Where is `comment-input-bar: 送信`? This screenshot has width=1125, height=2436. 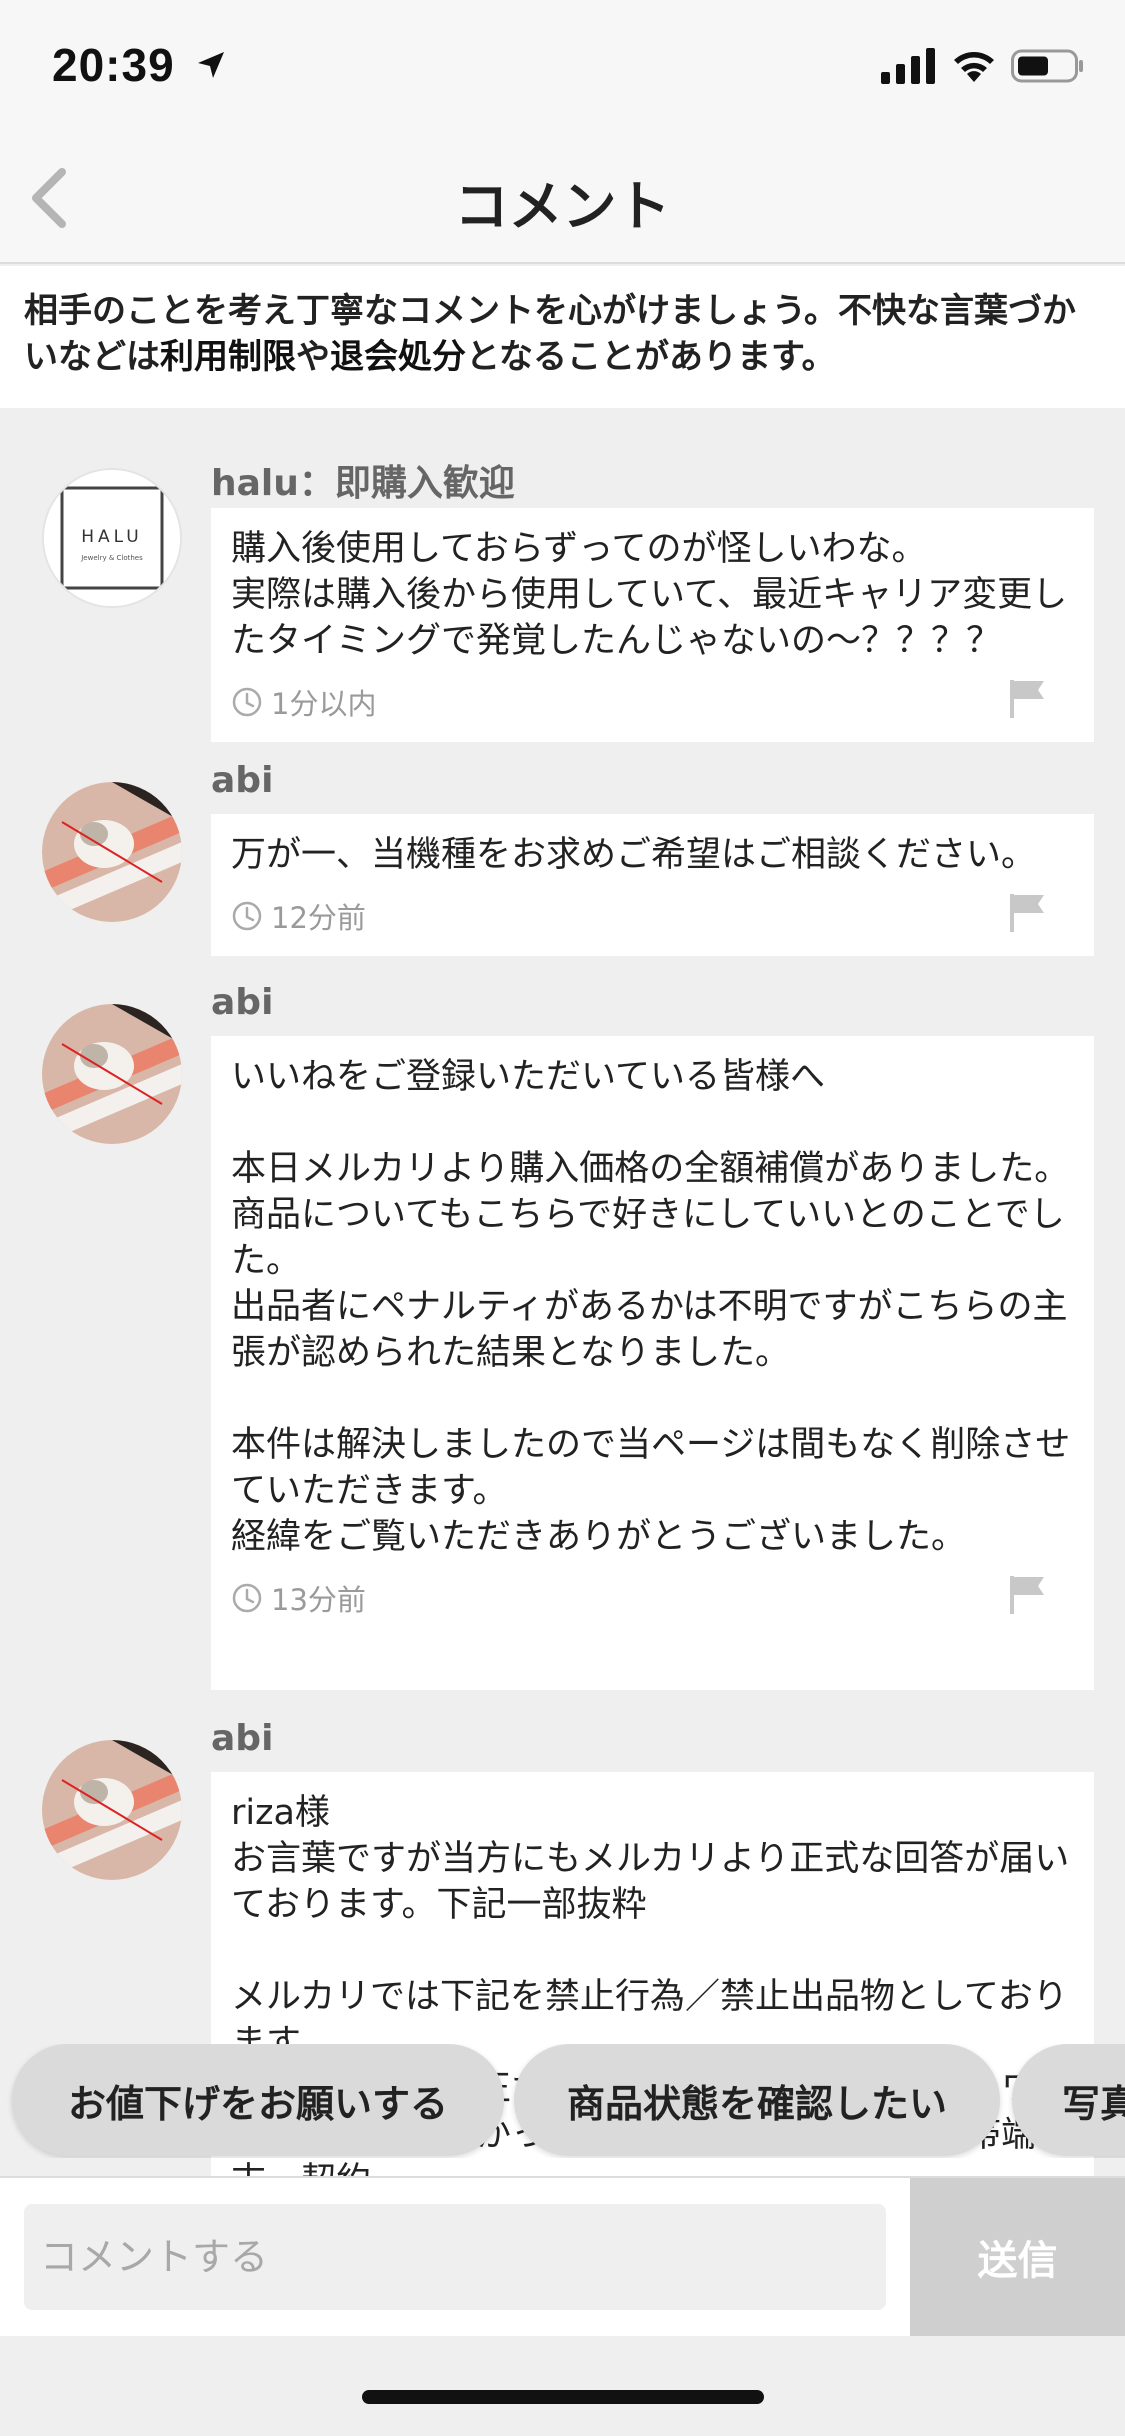 comment-input-bar: 送信 is located at coordinates (562, 2256).